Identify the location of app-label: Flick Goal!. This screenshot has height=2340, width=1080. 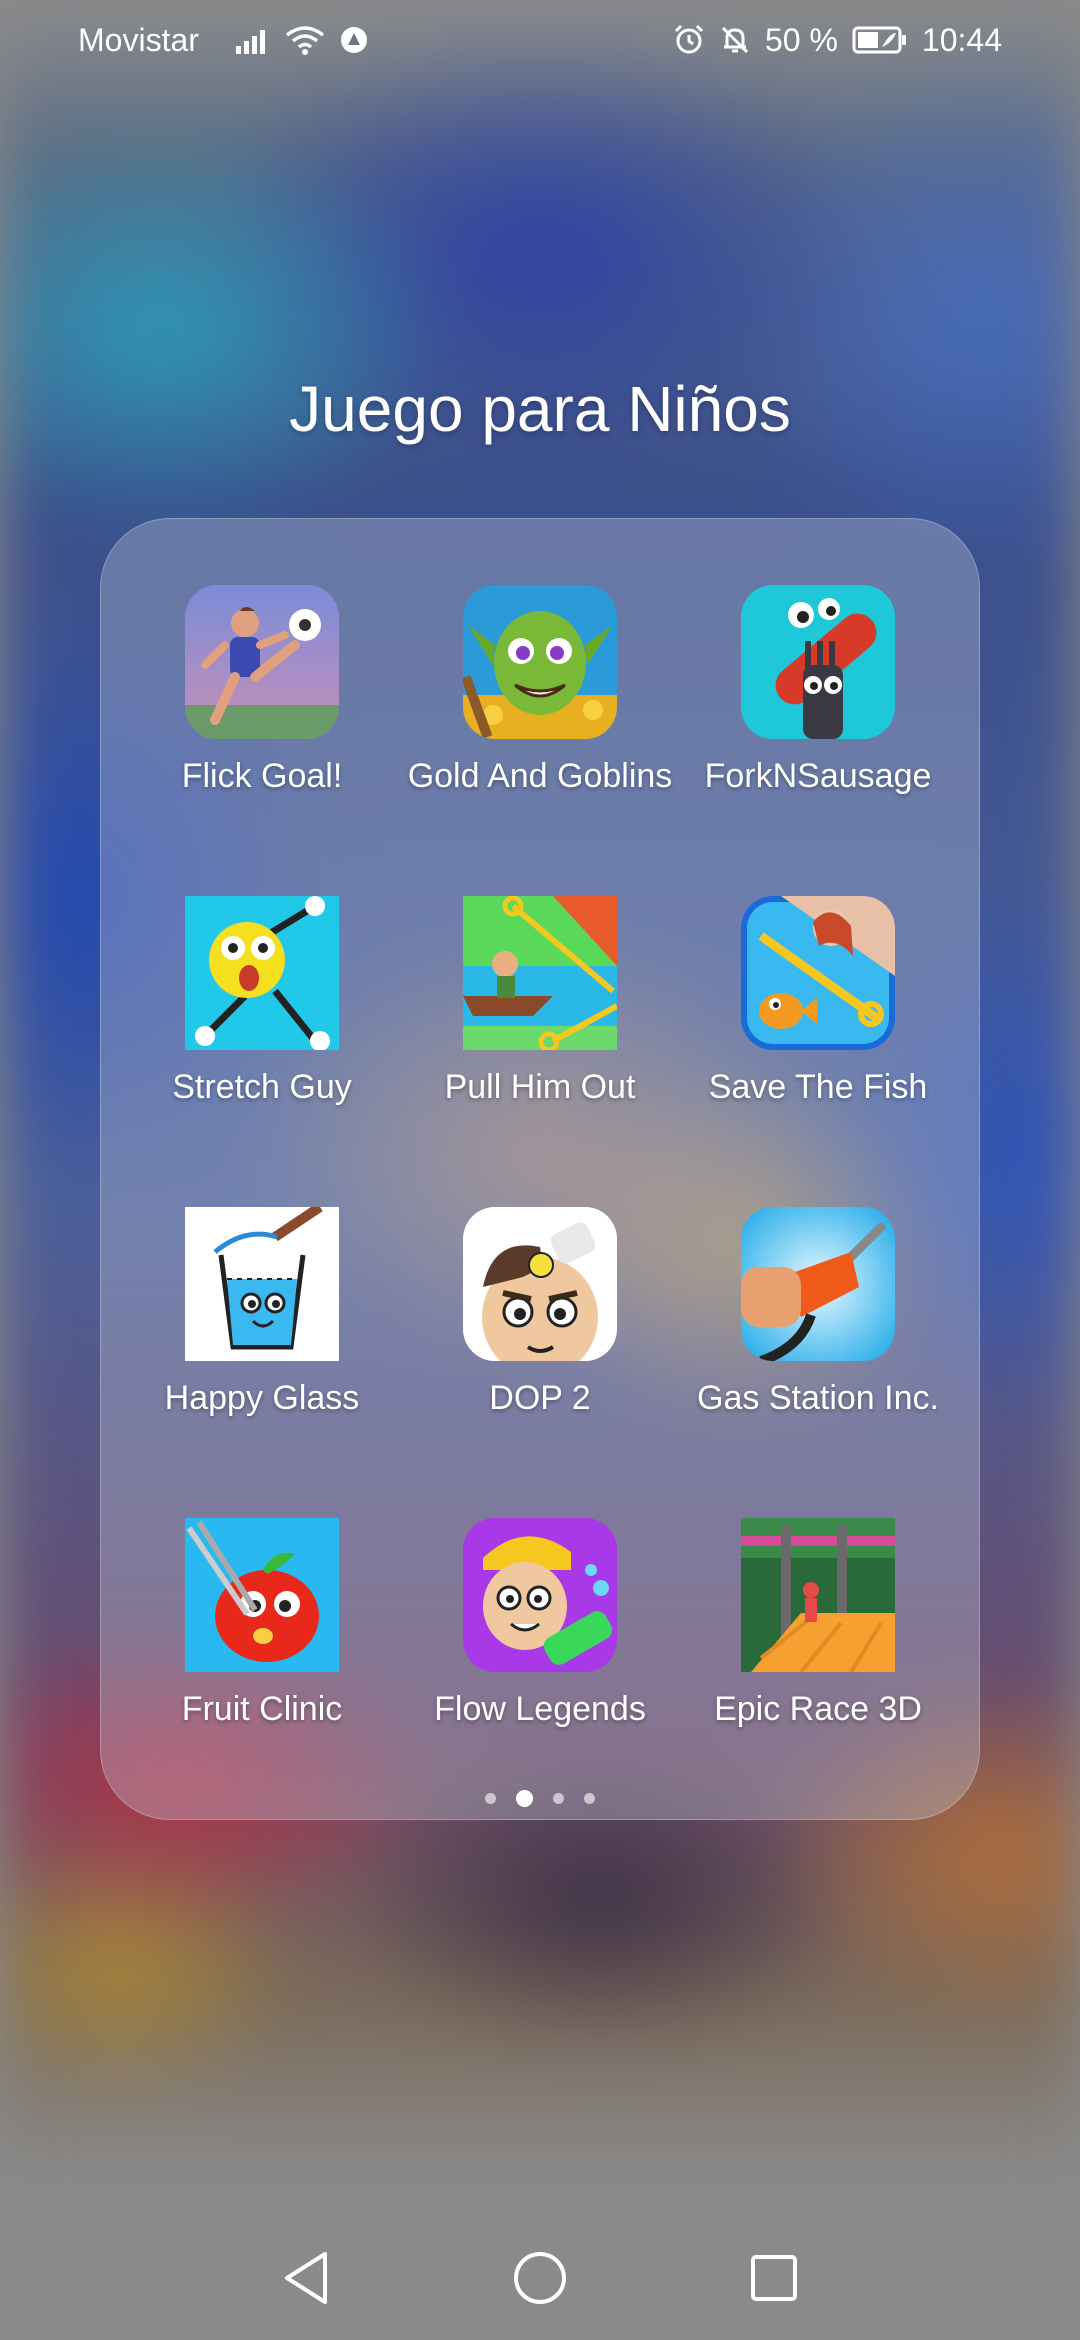
(262, 776).